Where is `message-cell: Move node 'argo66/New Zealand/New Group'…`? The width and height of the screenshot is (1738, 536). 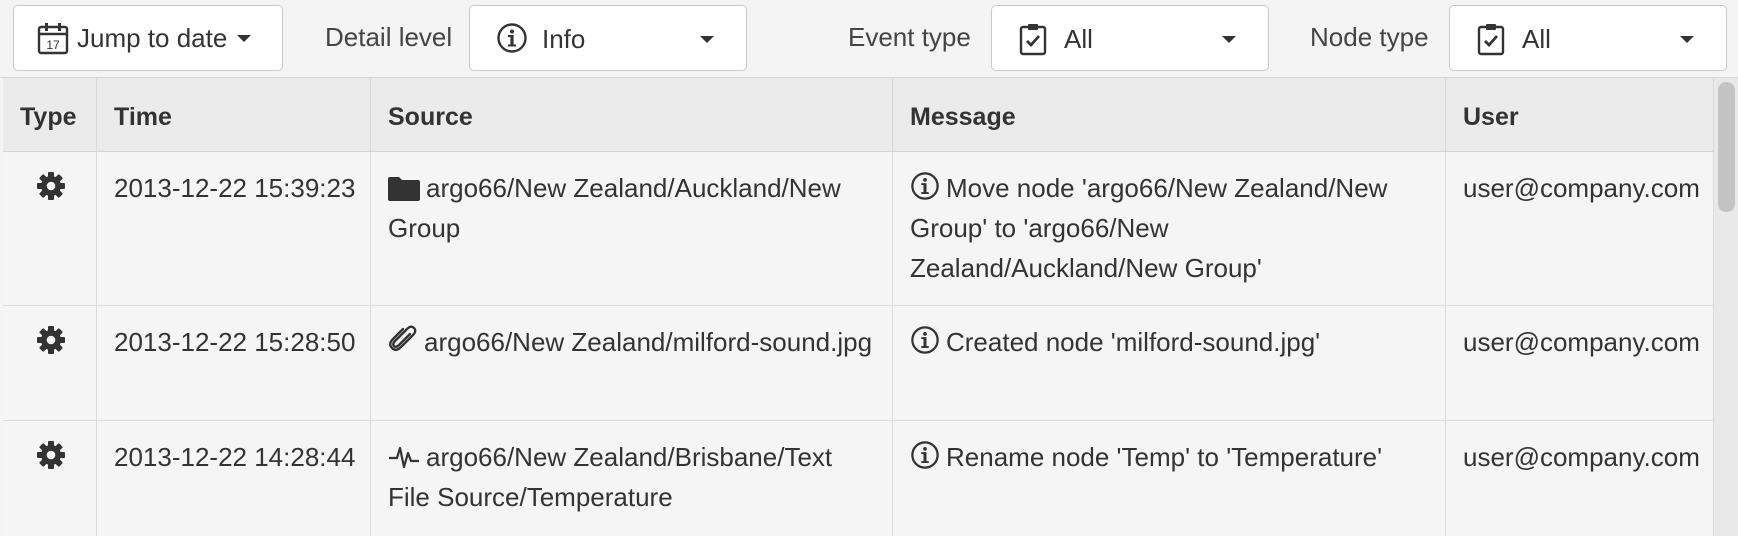
message-cell: Move node 'argo66/New Zealand/New Group'… is located at coordinates (1169, 228).